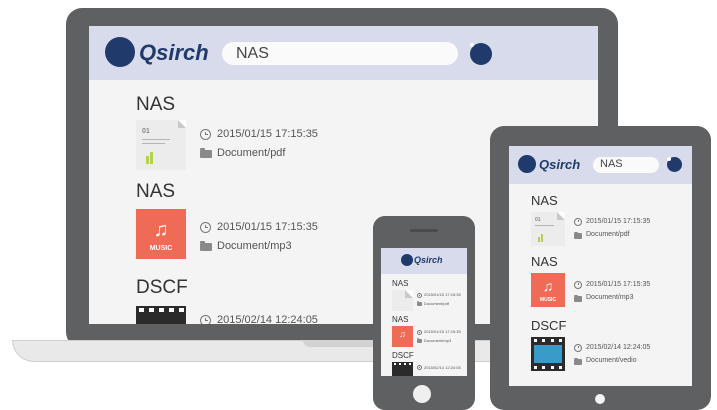  I want to click on tablet-home-button, so click(600, 399).